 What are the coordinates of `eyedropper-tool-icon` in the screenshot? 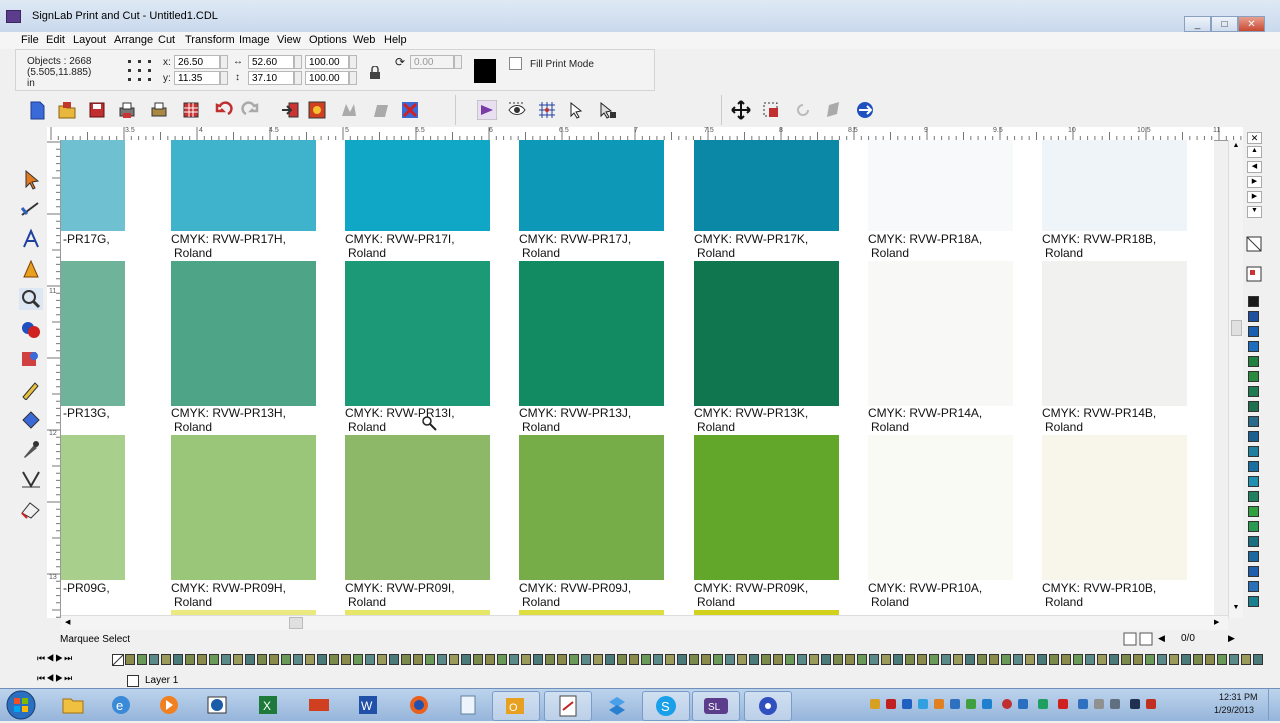 It's located at (31, 449).